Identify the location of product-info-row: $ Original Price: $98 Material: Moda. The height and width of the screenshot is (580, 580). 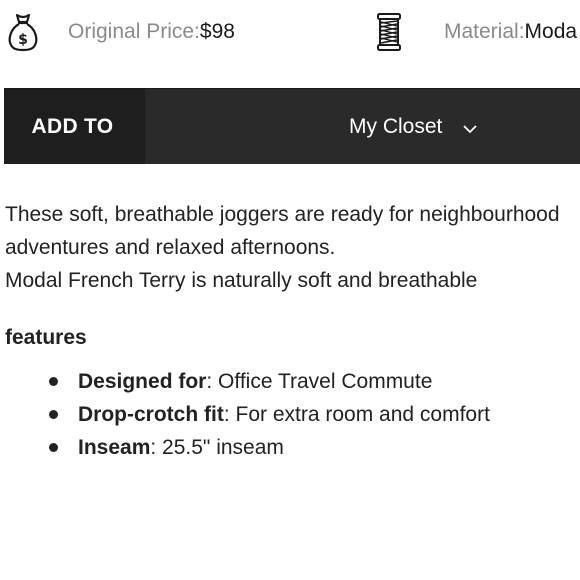
(290, 32).